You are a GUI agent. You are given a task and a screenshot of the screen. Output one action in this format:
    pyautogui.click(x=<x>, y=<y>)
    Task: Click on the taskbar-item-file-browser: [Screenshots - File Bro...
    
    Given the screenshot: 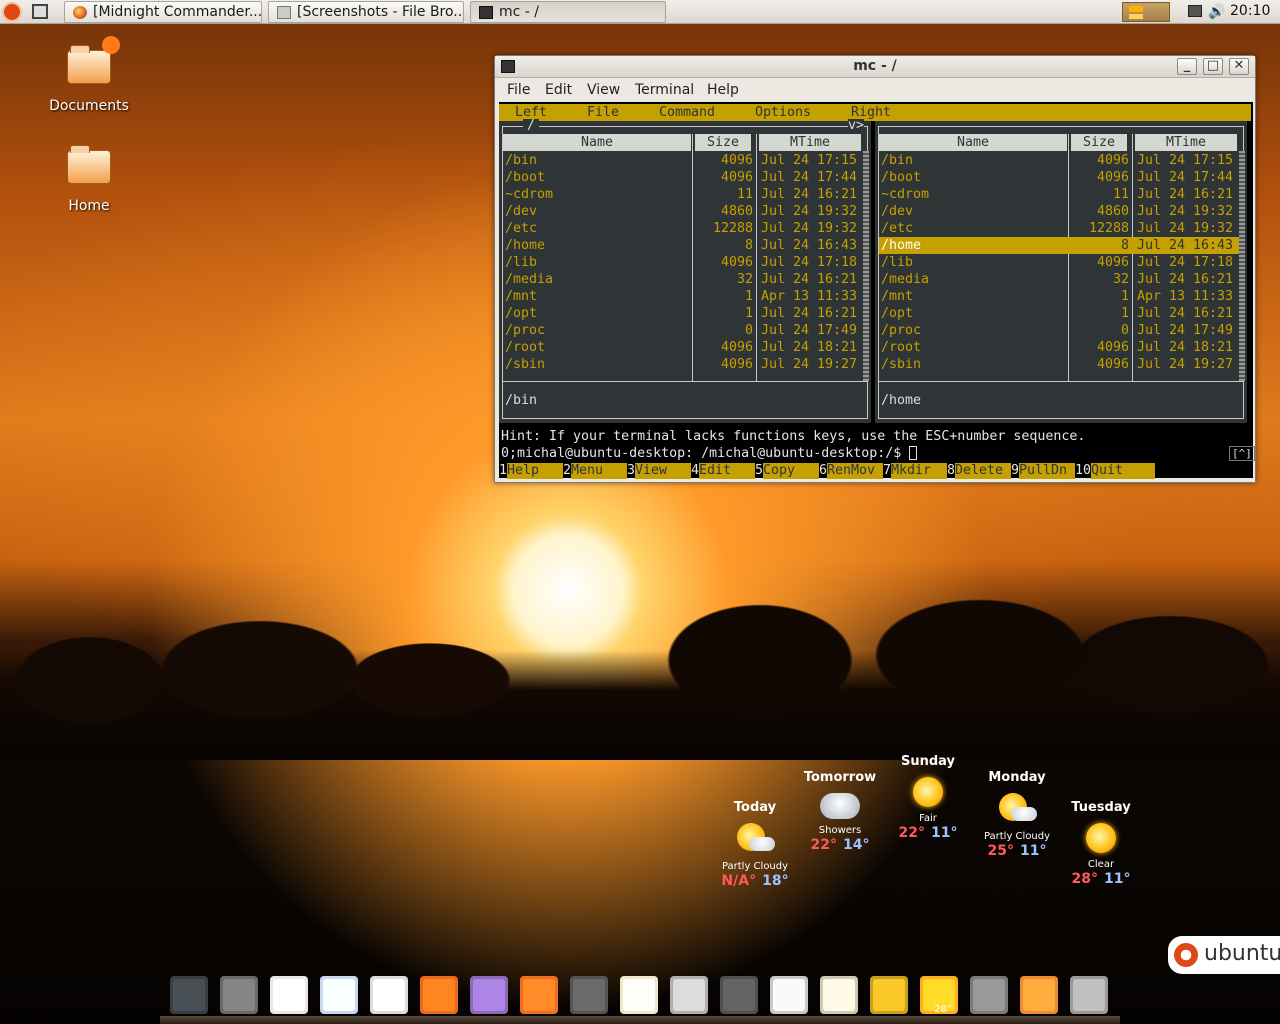 What is the action you would take?
    pyautogui.click(x=366, y=12)
    